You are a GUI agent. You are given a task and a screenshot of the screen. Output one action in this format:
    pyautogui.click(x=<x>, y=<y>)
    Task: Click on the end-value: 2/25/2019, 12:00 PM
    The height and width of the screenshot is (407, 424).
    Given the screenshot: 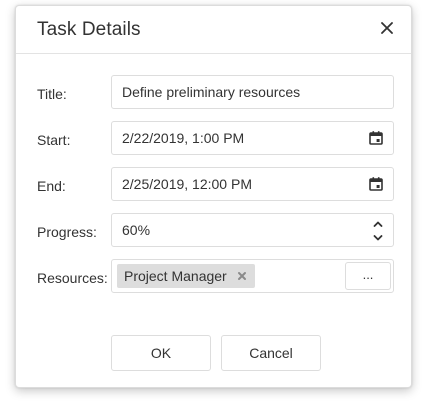 What is the action you would take?
    pyautogui.click(x=187, y=184)
    